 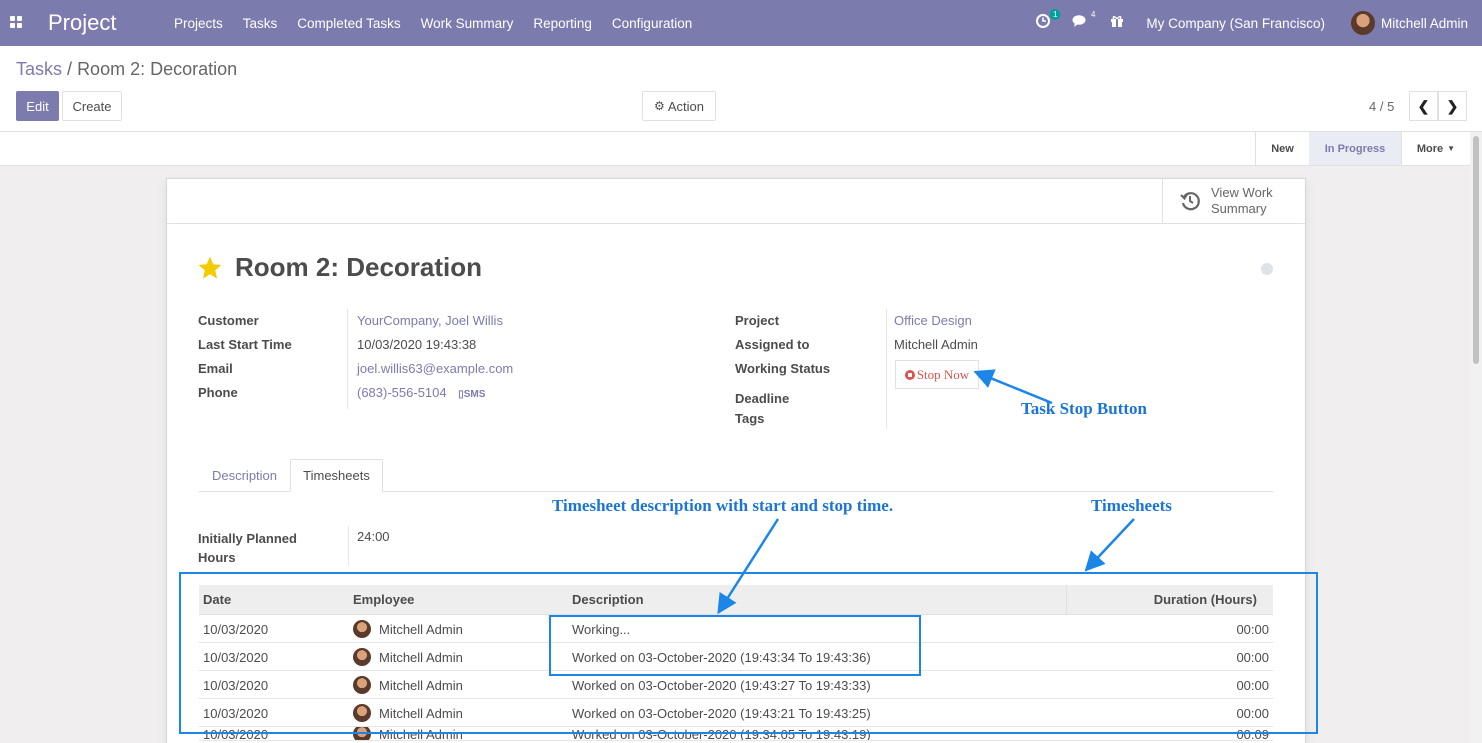 What do you see at coordinates (943, 374) in the screenshot?
I see `stop-now-label: Stop Now` at bounding box center [943, 374].